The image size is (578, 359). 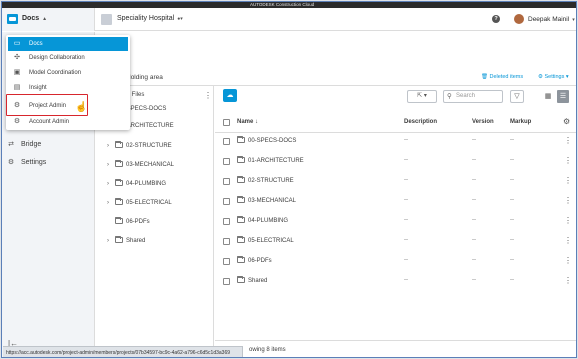 I want to click on footer-divider, so click(x=395, y=340).